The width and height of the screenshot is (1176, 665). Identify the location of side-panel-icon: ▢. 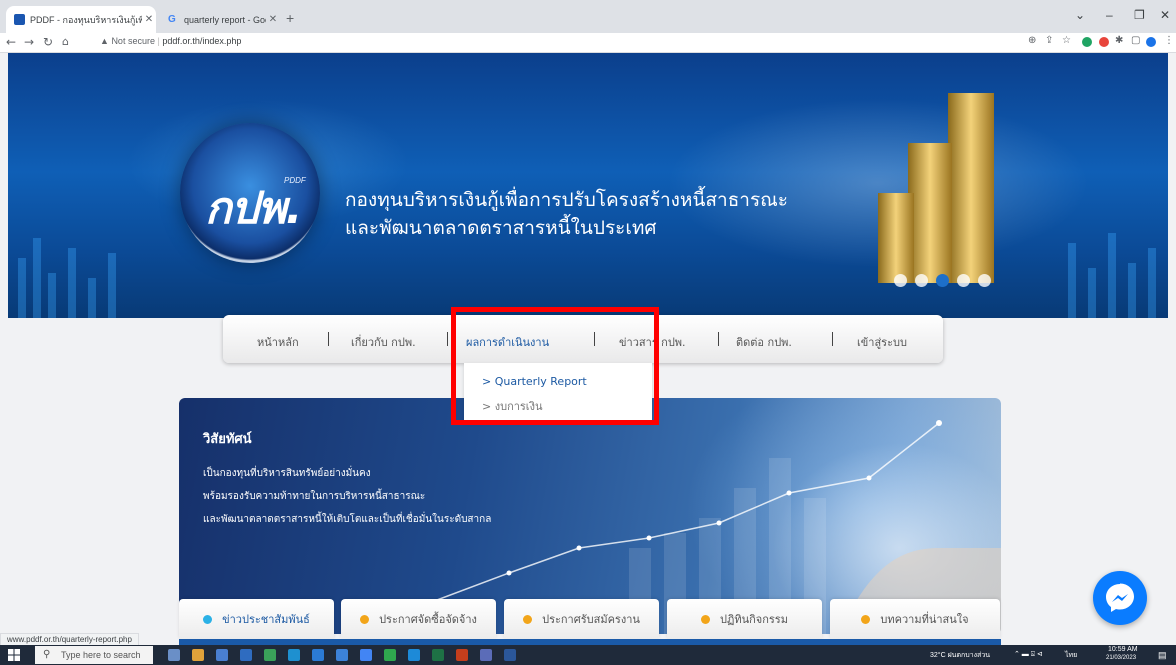
(1135, 40).